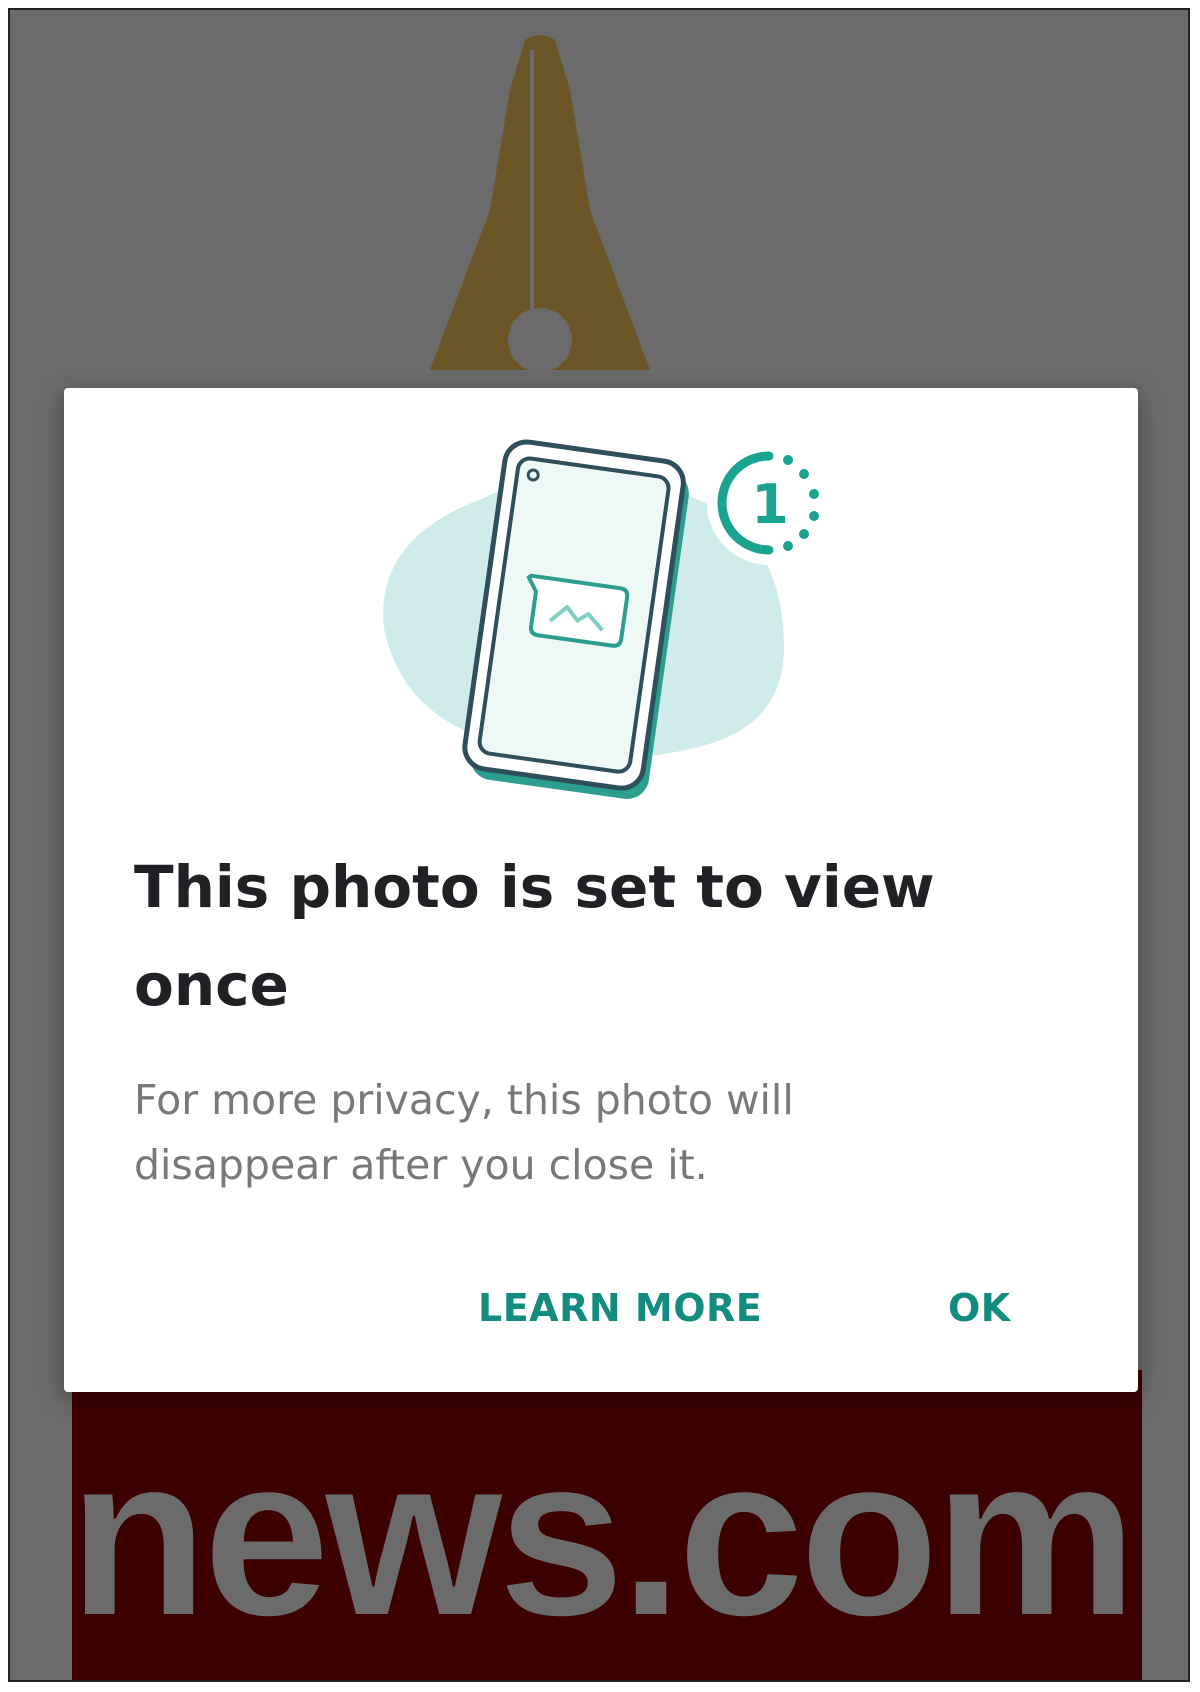 The width and height of the screenshot is (1200, 1692). What do you see at coordinates (534, 936) in the screenshot?
I see `dialog-title: This photo is set to view once` at bounding box center [534, 936].